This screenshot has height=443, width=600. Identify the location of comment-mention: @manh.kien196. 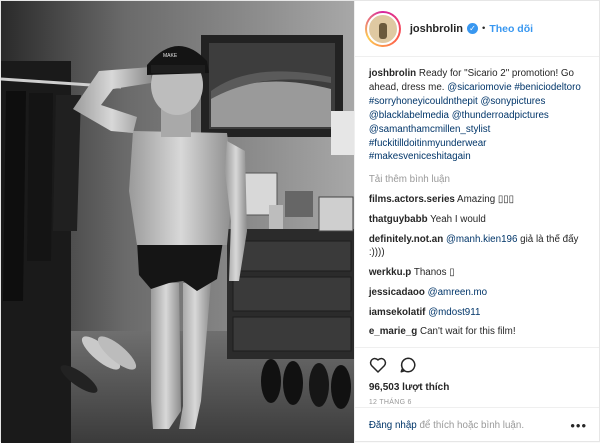
(482, 239).